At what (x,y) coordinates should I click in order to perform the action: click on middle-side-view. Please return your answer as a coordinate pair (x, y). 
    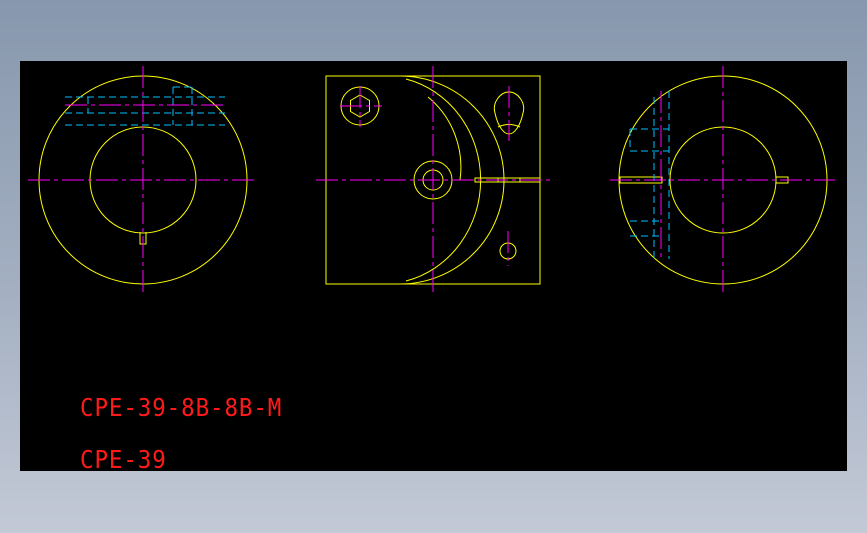
    Looking at the image, I should click on (433, 180).